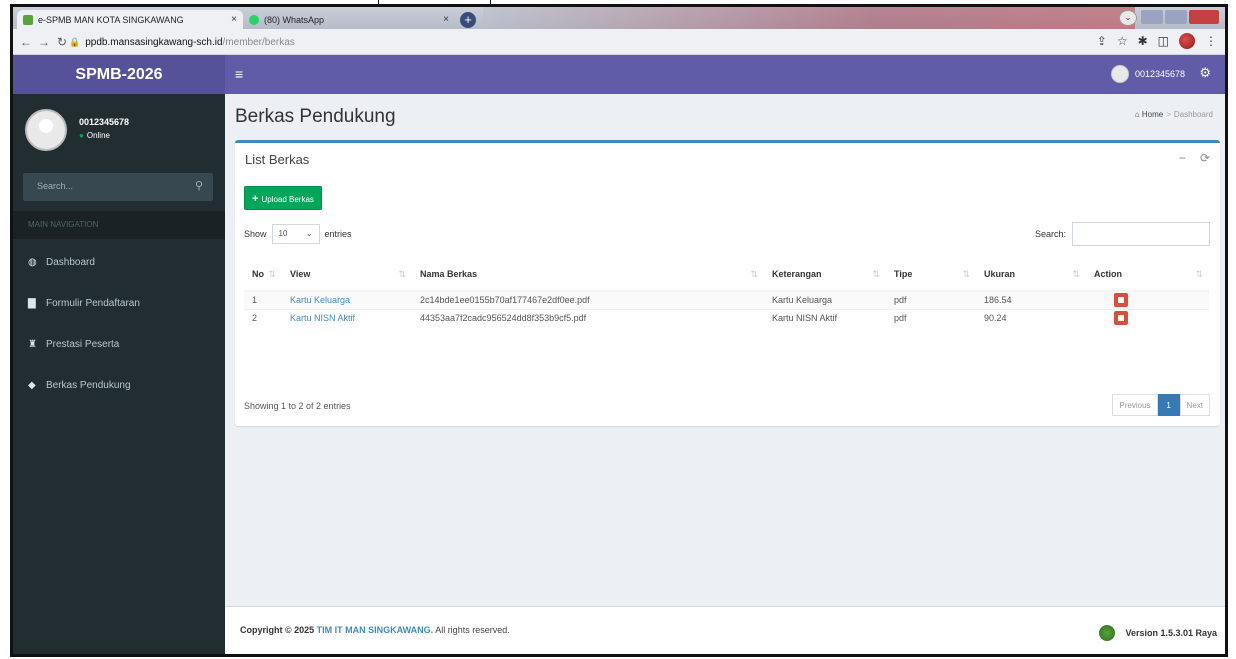 This screenshot has width=1236, height=659. I want to click on column-header-keterangan: Keterangan ⇅, so click(825, 274).